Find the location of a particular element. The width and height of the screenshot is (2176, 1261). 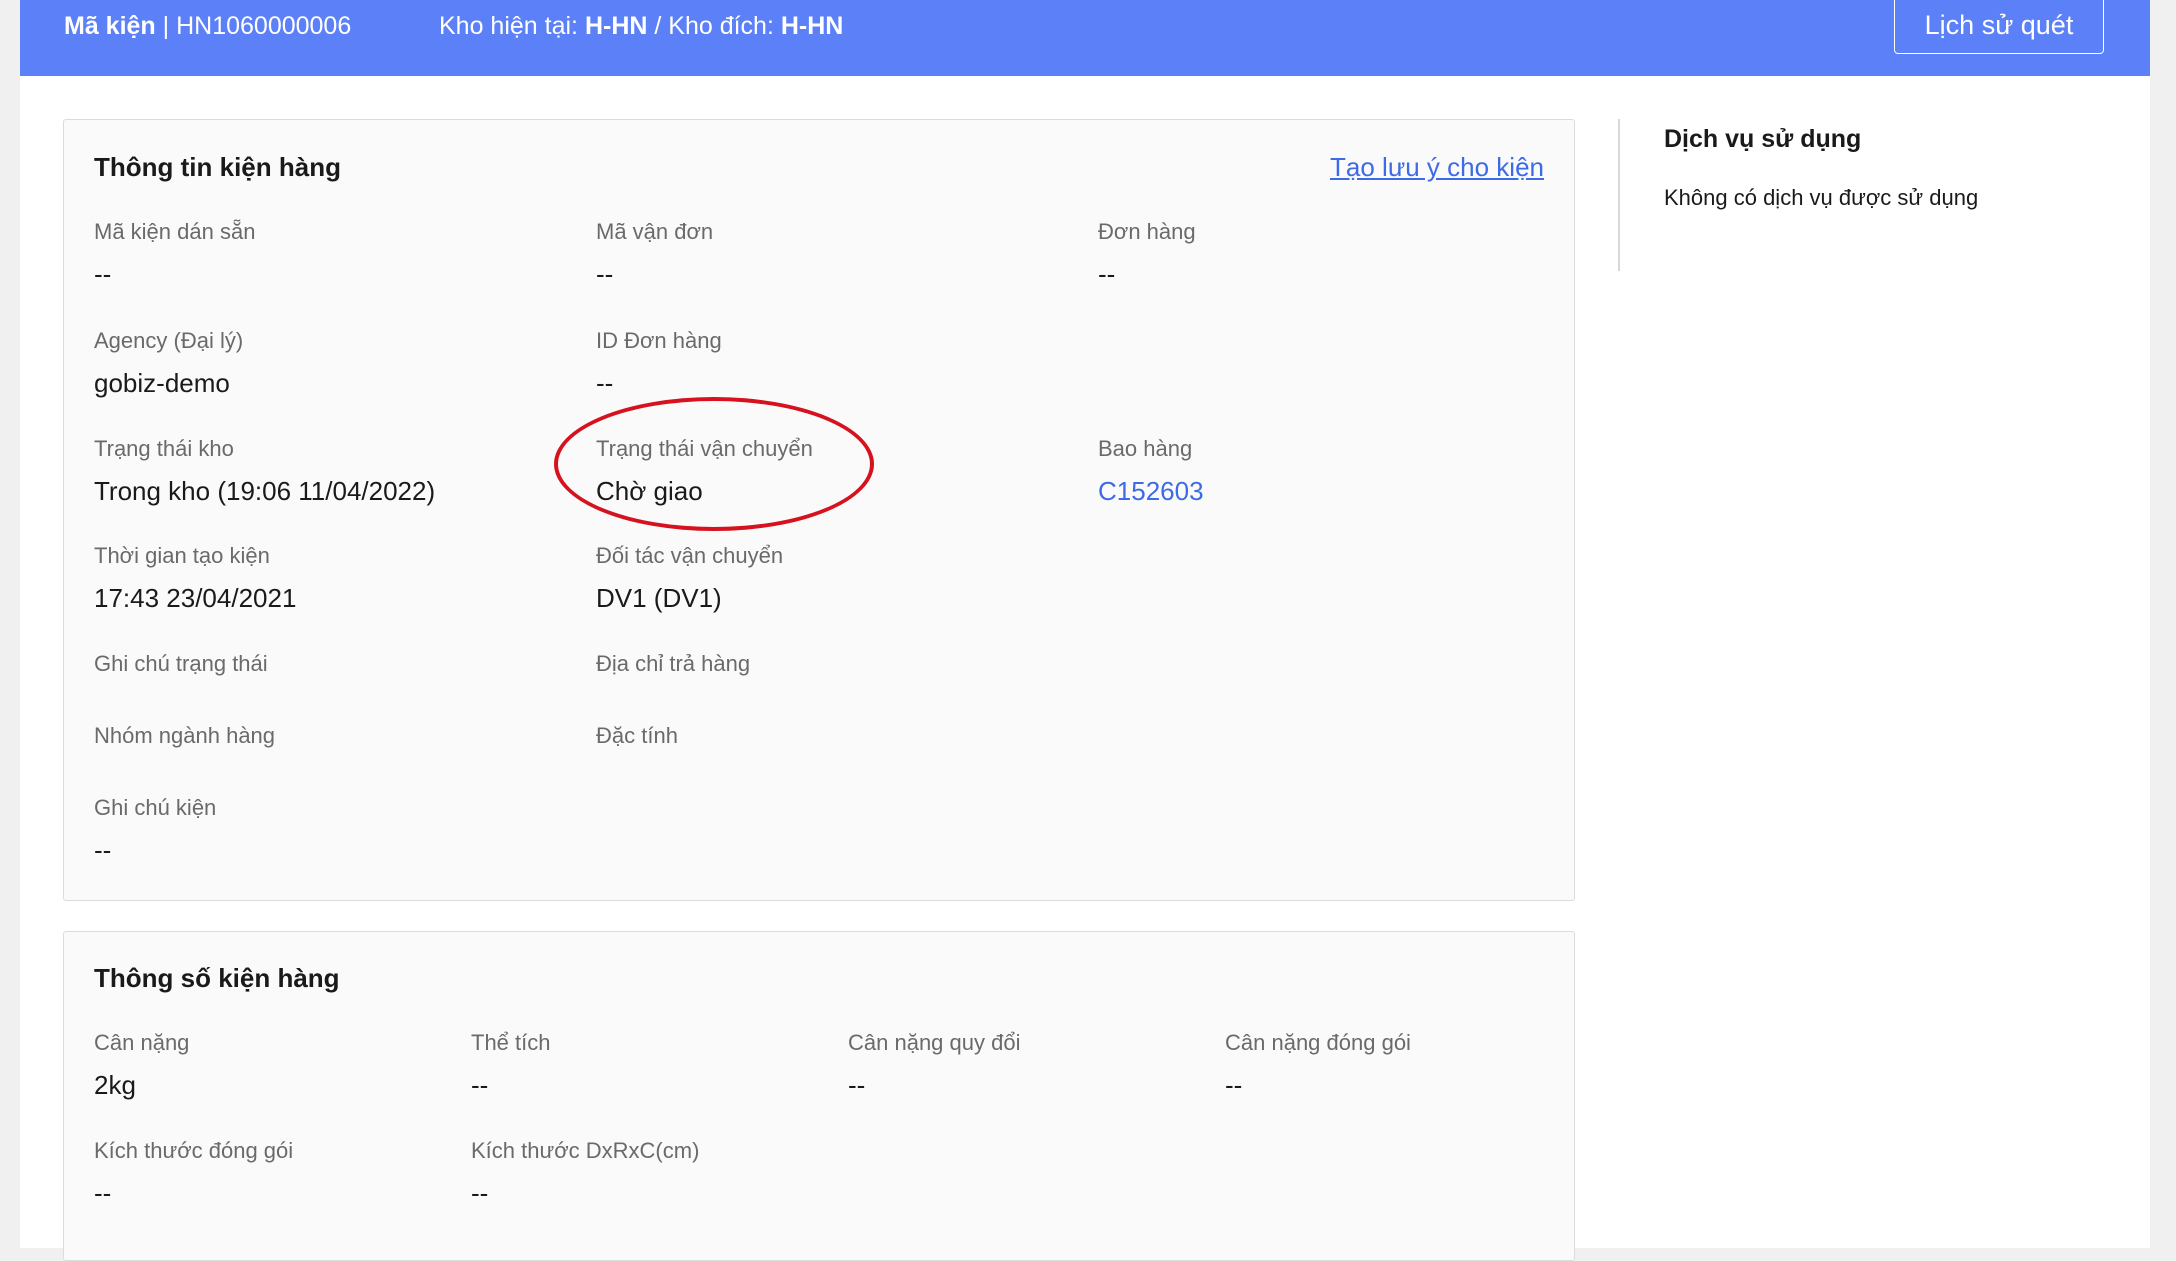

field-status-note: Ghi chú trạng thái is located at coordinates (181, 664).